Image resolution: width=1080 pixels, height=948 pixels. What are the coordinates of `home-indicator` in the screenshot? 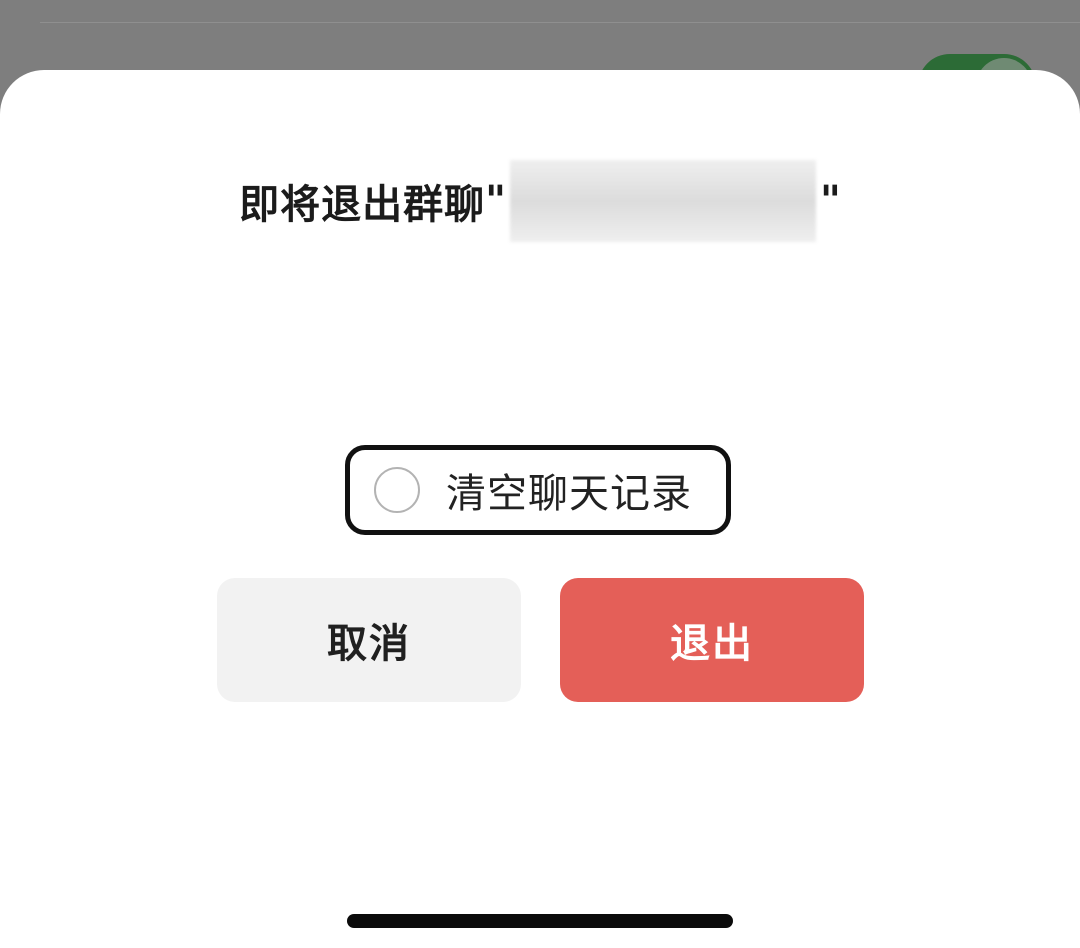 It's located at (540, 921).